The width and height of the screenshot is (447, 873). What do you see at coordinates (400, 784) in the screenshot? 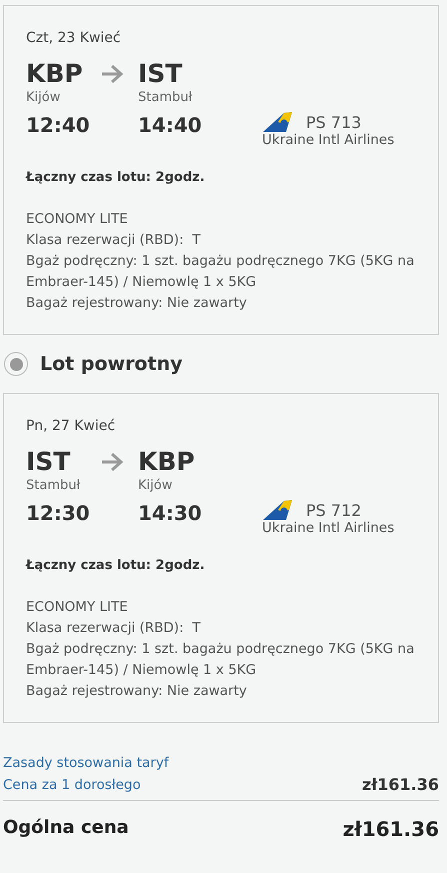
I see `per-adult-price: zł161.36` at bounding box center [400, 784].